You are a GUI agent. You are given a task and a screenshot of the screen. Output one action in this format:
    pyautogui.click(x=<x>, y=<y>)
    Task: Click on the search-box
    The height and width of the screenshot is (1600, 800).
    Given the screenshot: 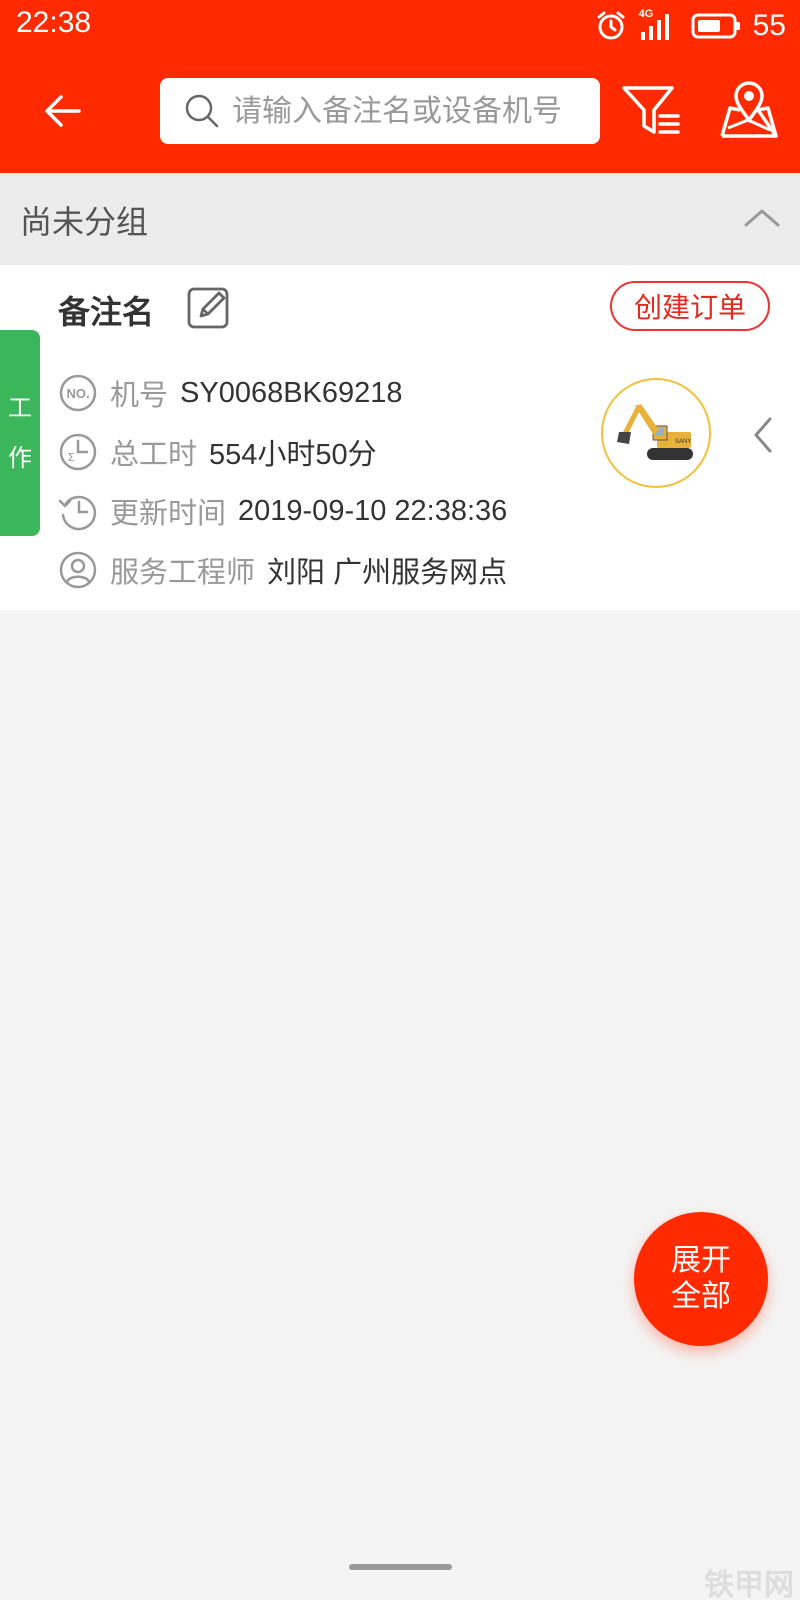 What is the action you would take?
    pyautogui.click(x=380, y=111)
    